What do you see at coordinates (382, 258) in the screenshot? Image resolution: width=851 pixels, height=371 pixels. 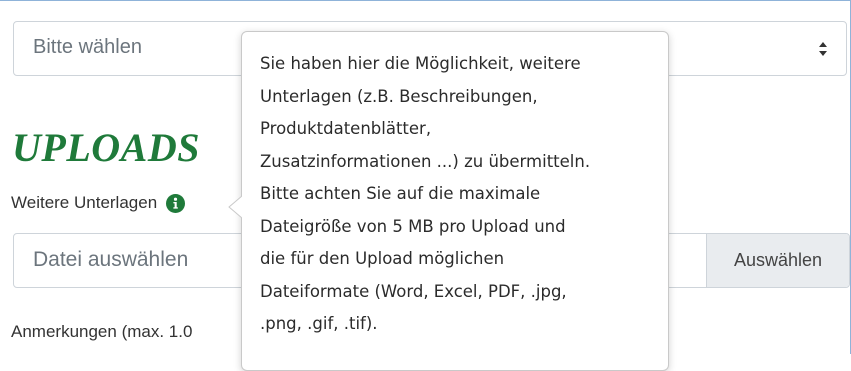 I see `tooltip-line: die für den Upload möglichen` at bounding box center [382, 258].